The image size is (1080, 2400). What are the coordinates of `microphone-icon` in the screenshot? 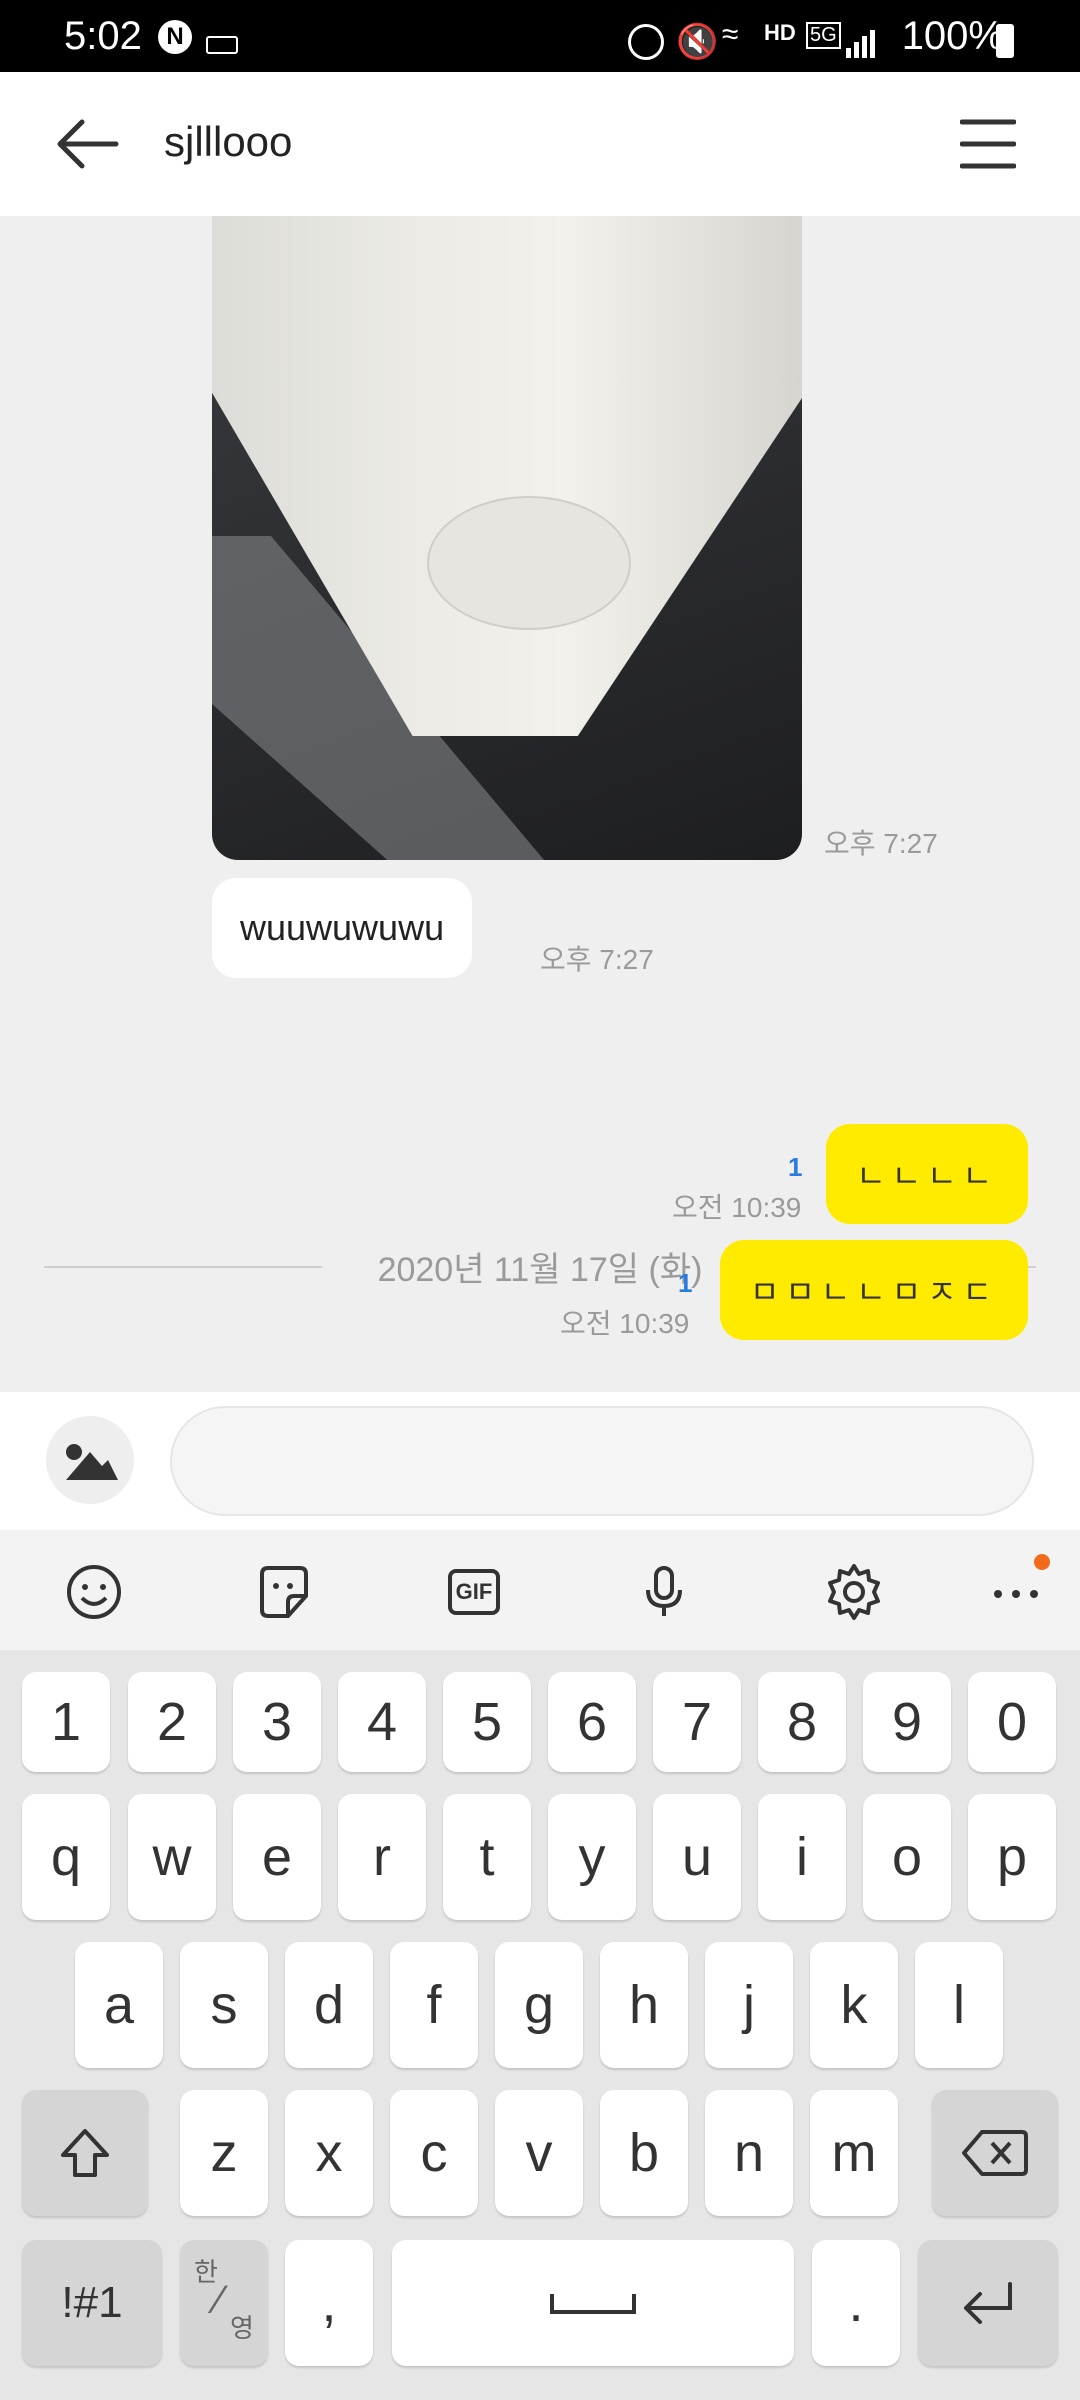 It's located at (664, 1592).